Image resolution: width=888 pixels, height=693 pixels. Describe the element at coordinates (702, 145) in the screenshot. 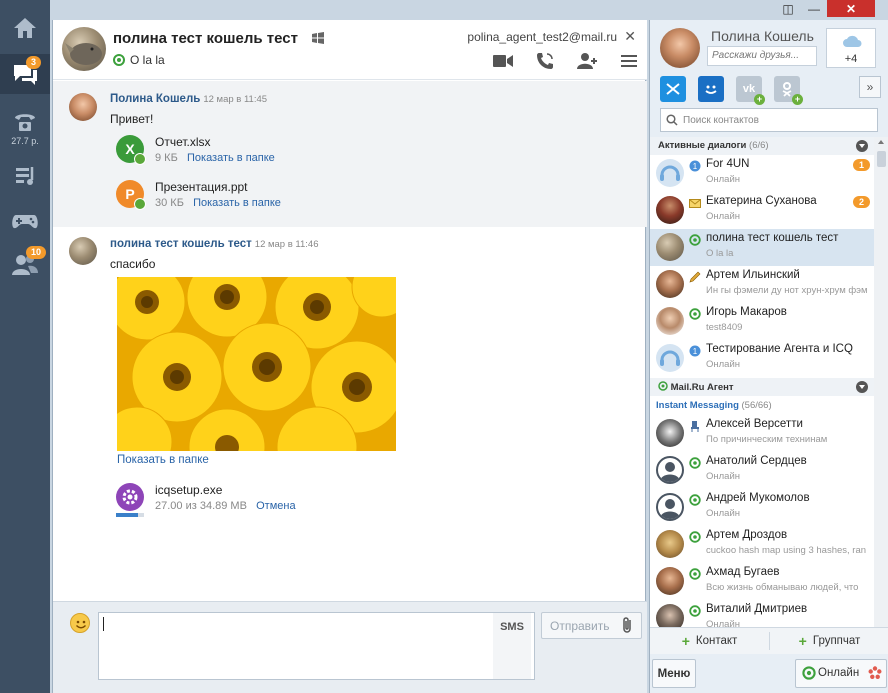

I see `section-title: Активные диалоги` at that location.